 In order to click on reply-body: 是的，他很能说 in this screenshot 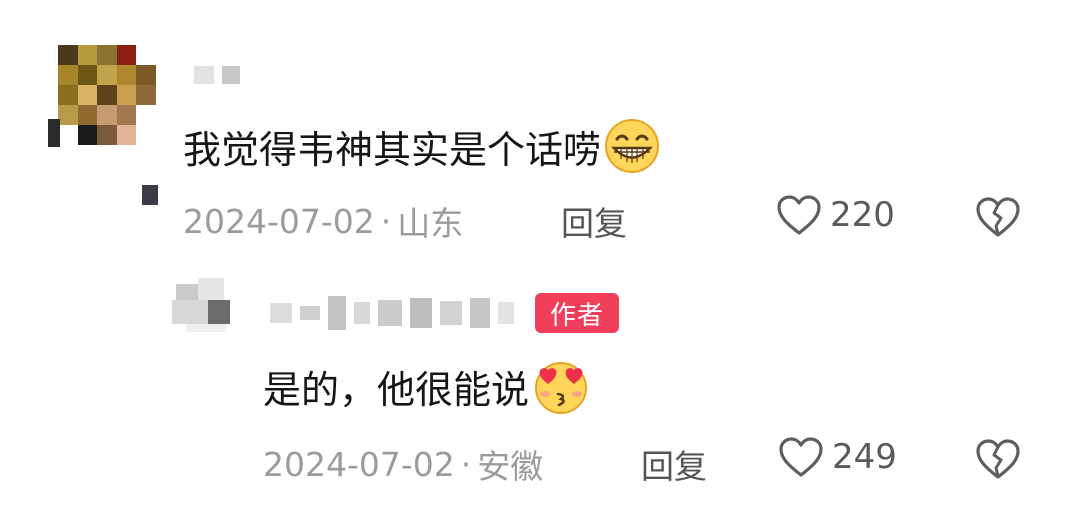, I will do `click(396, 389)`.